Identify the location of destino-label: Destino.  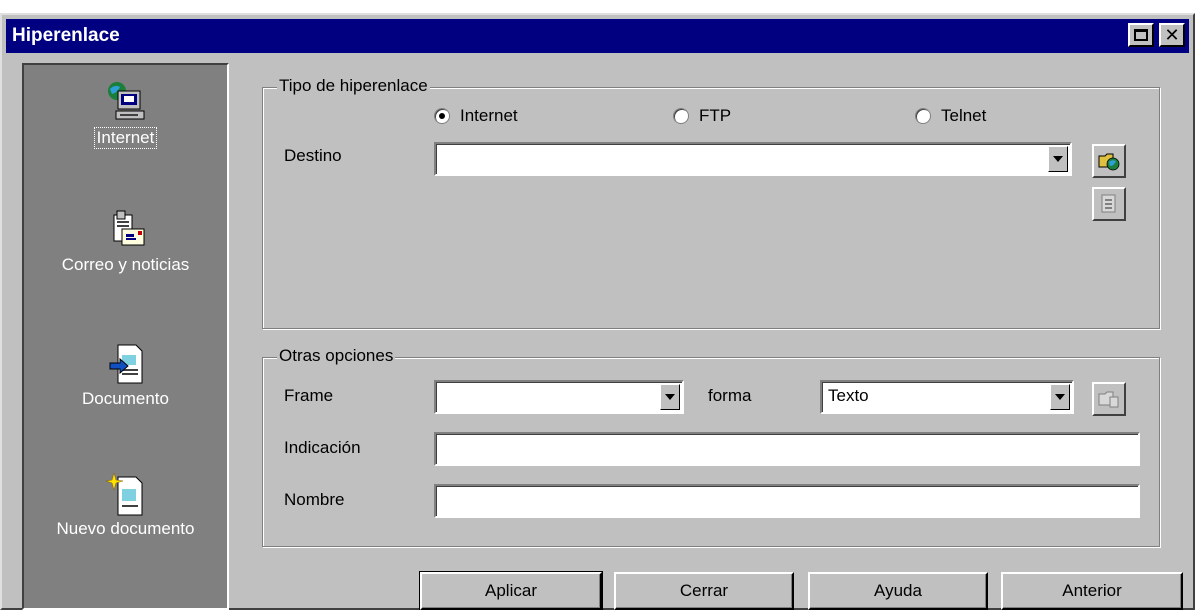
(313, 155).